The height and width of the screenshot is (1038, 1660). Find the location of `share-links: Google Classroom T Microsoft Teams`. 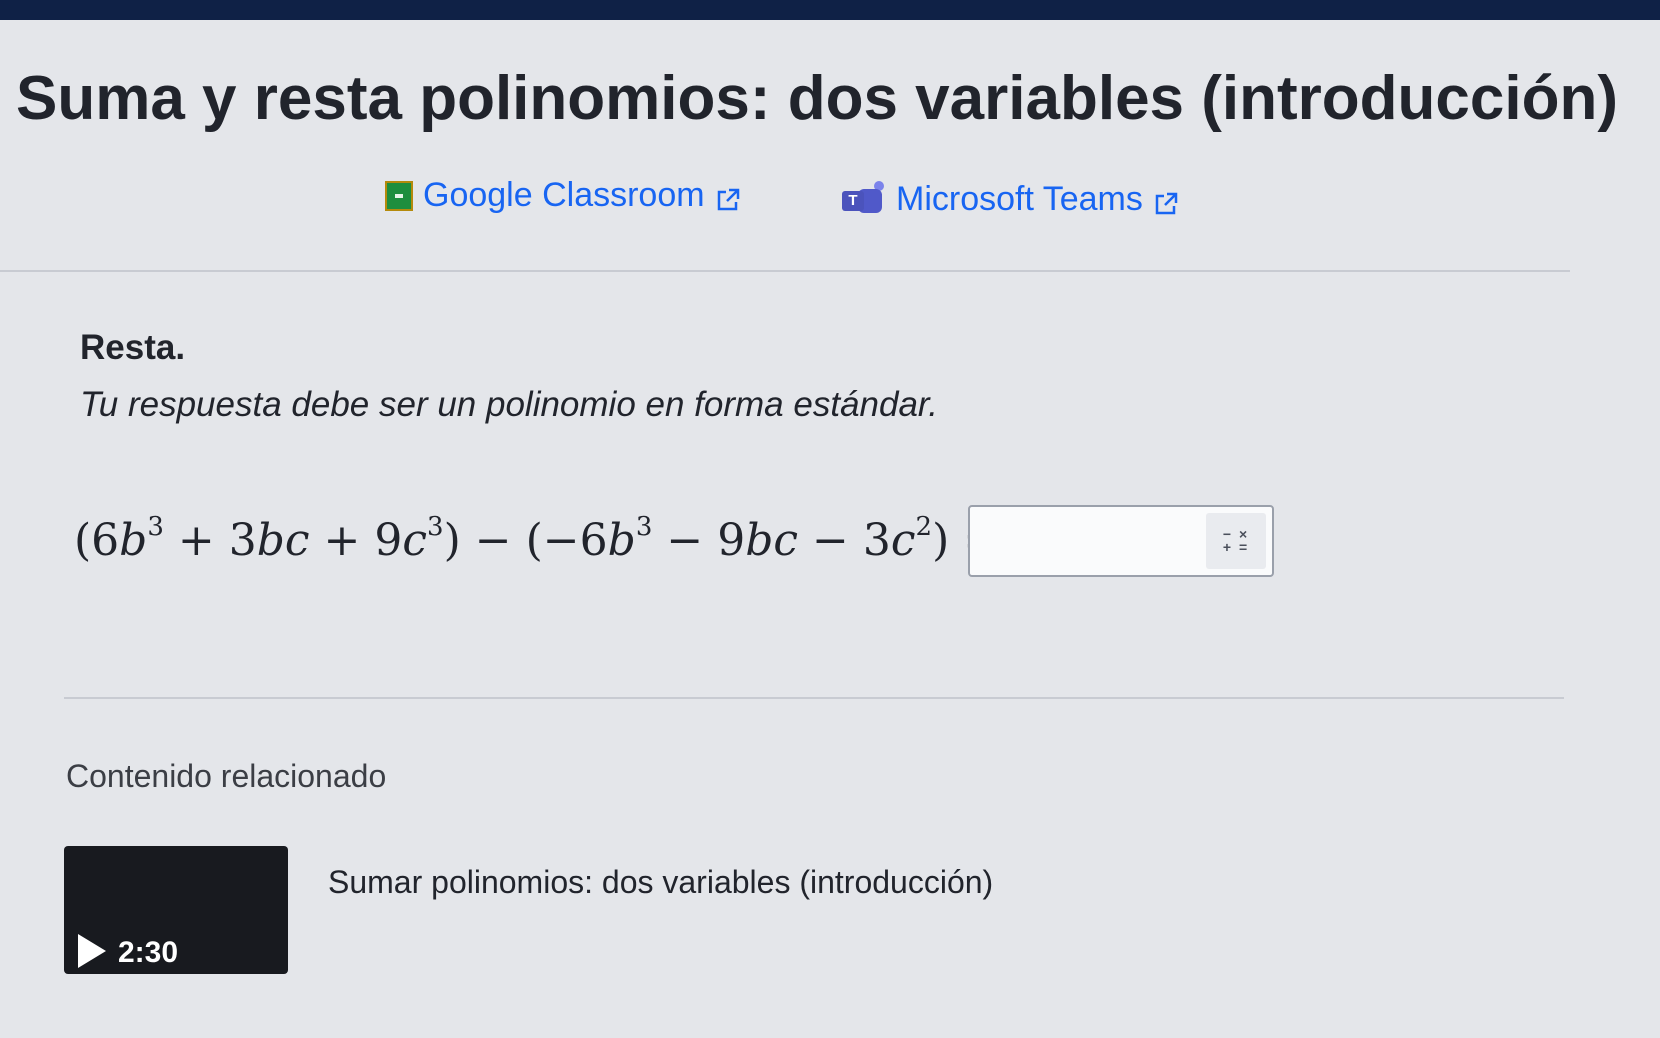

share-links: Google Classroom T Microsoft Teams is located at coordinates (830, 197).